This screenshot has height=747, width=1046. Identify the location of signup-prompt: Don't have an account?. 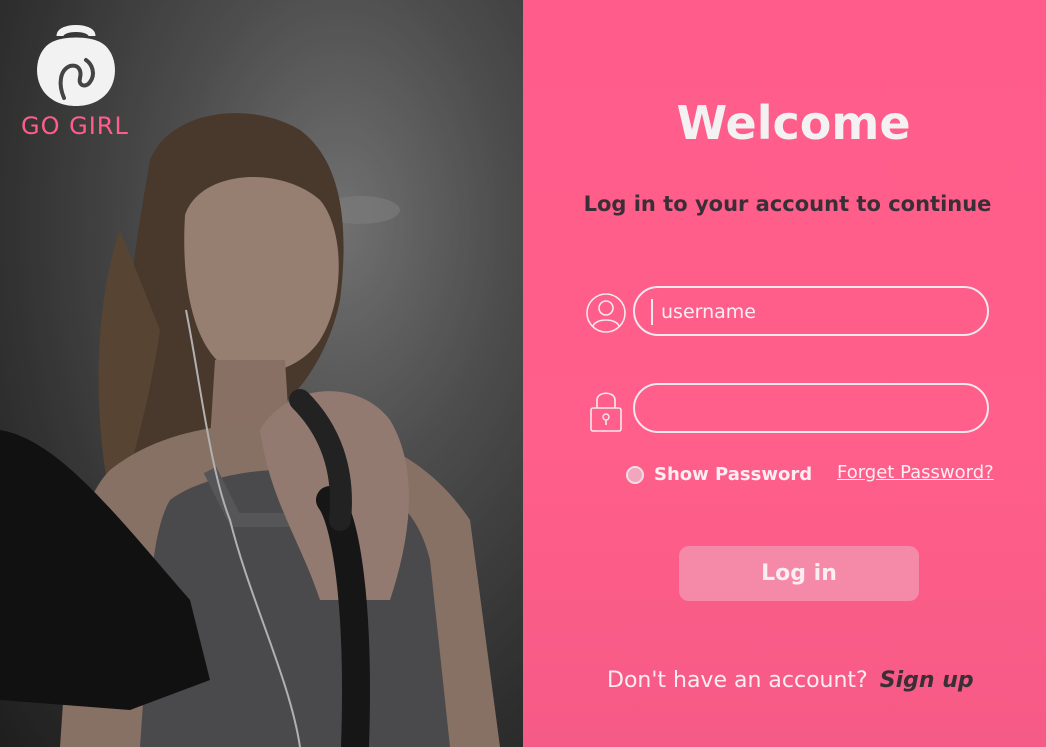
(737, 680).